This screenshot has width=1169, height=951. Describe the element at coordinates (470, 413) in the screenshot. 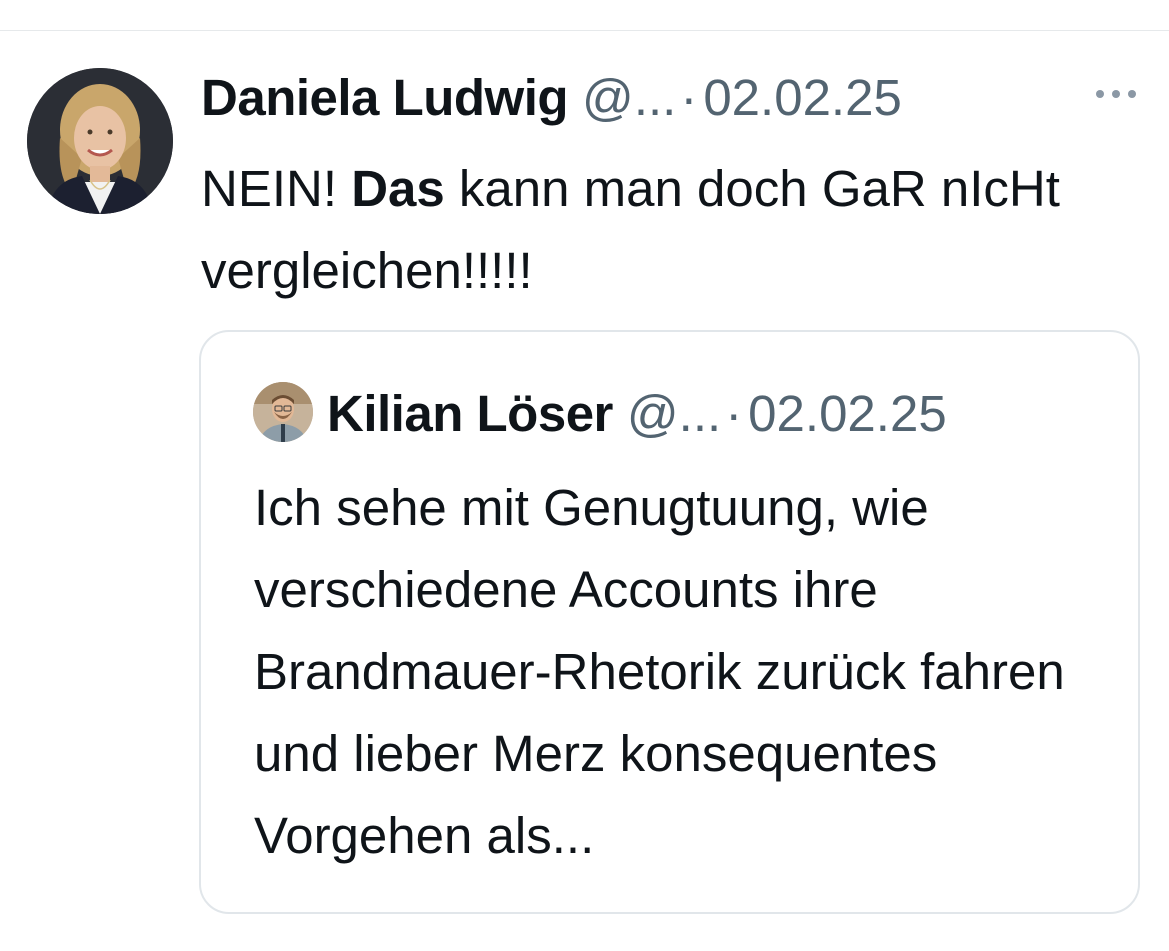

I see `quoted-author-display-name: Kilian Löser` at that location.